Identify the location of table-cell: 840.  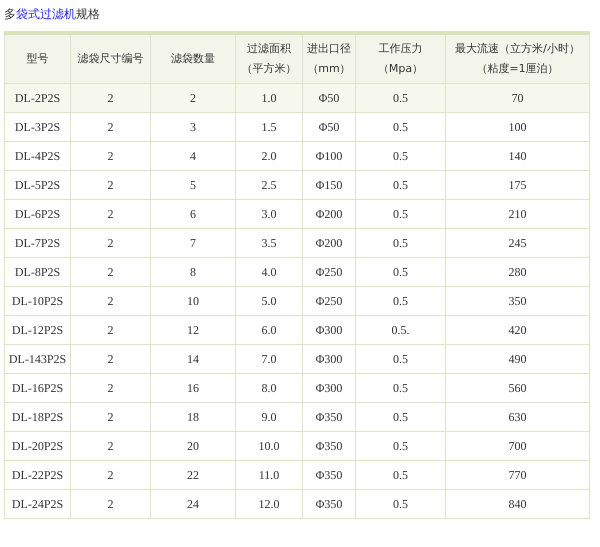
(518, 504).